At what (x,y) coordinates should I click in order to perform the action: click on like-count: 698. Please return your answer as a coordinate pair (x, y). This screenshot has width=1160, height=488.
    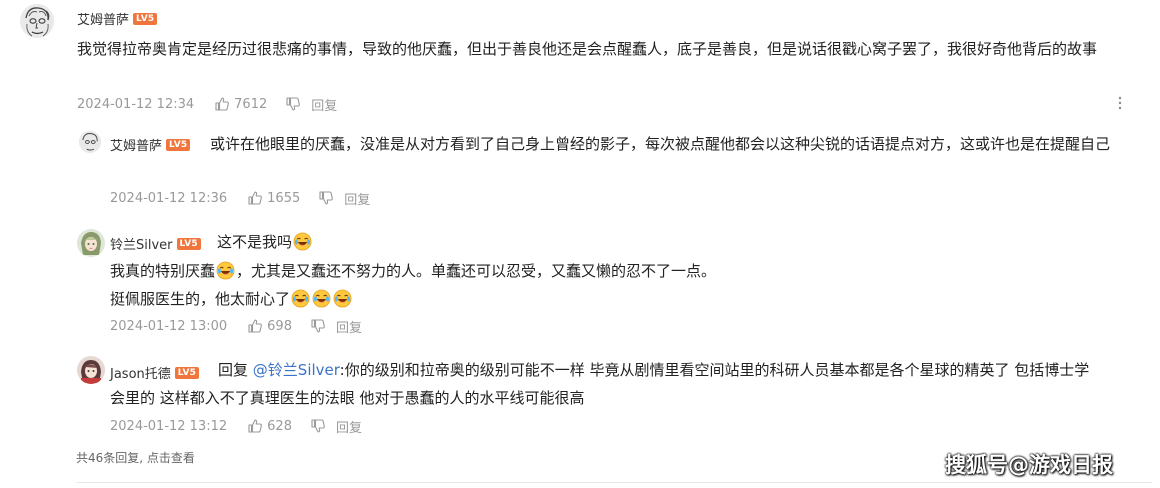
    Looking at the image, I should click on (279, 326).